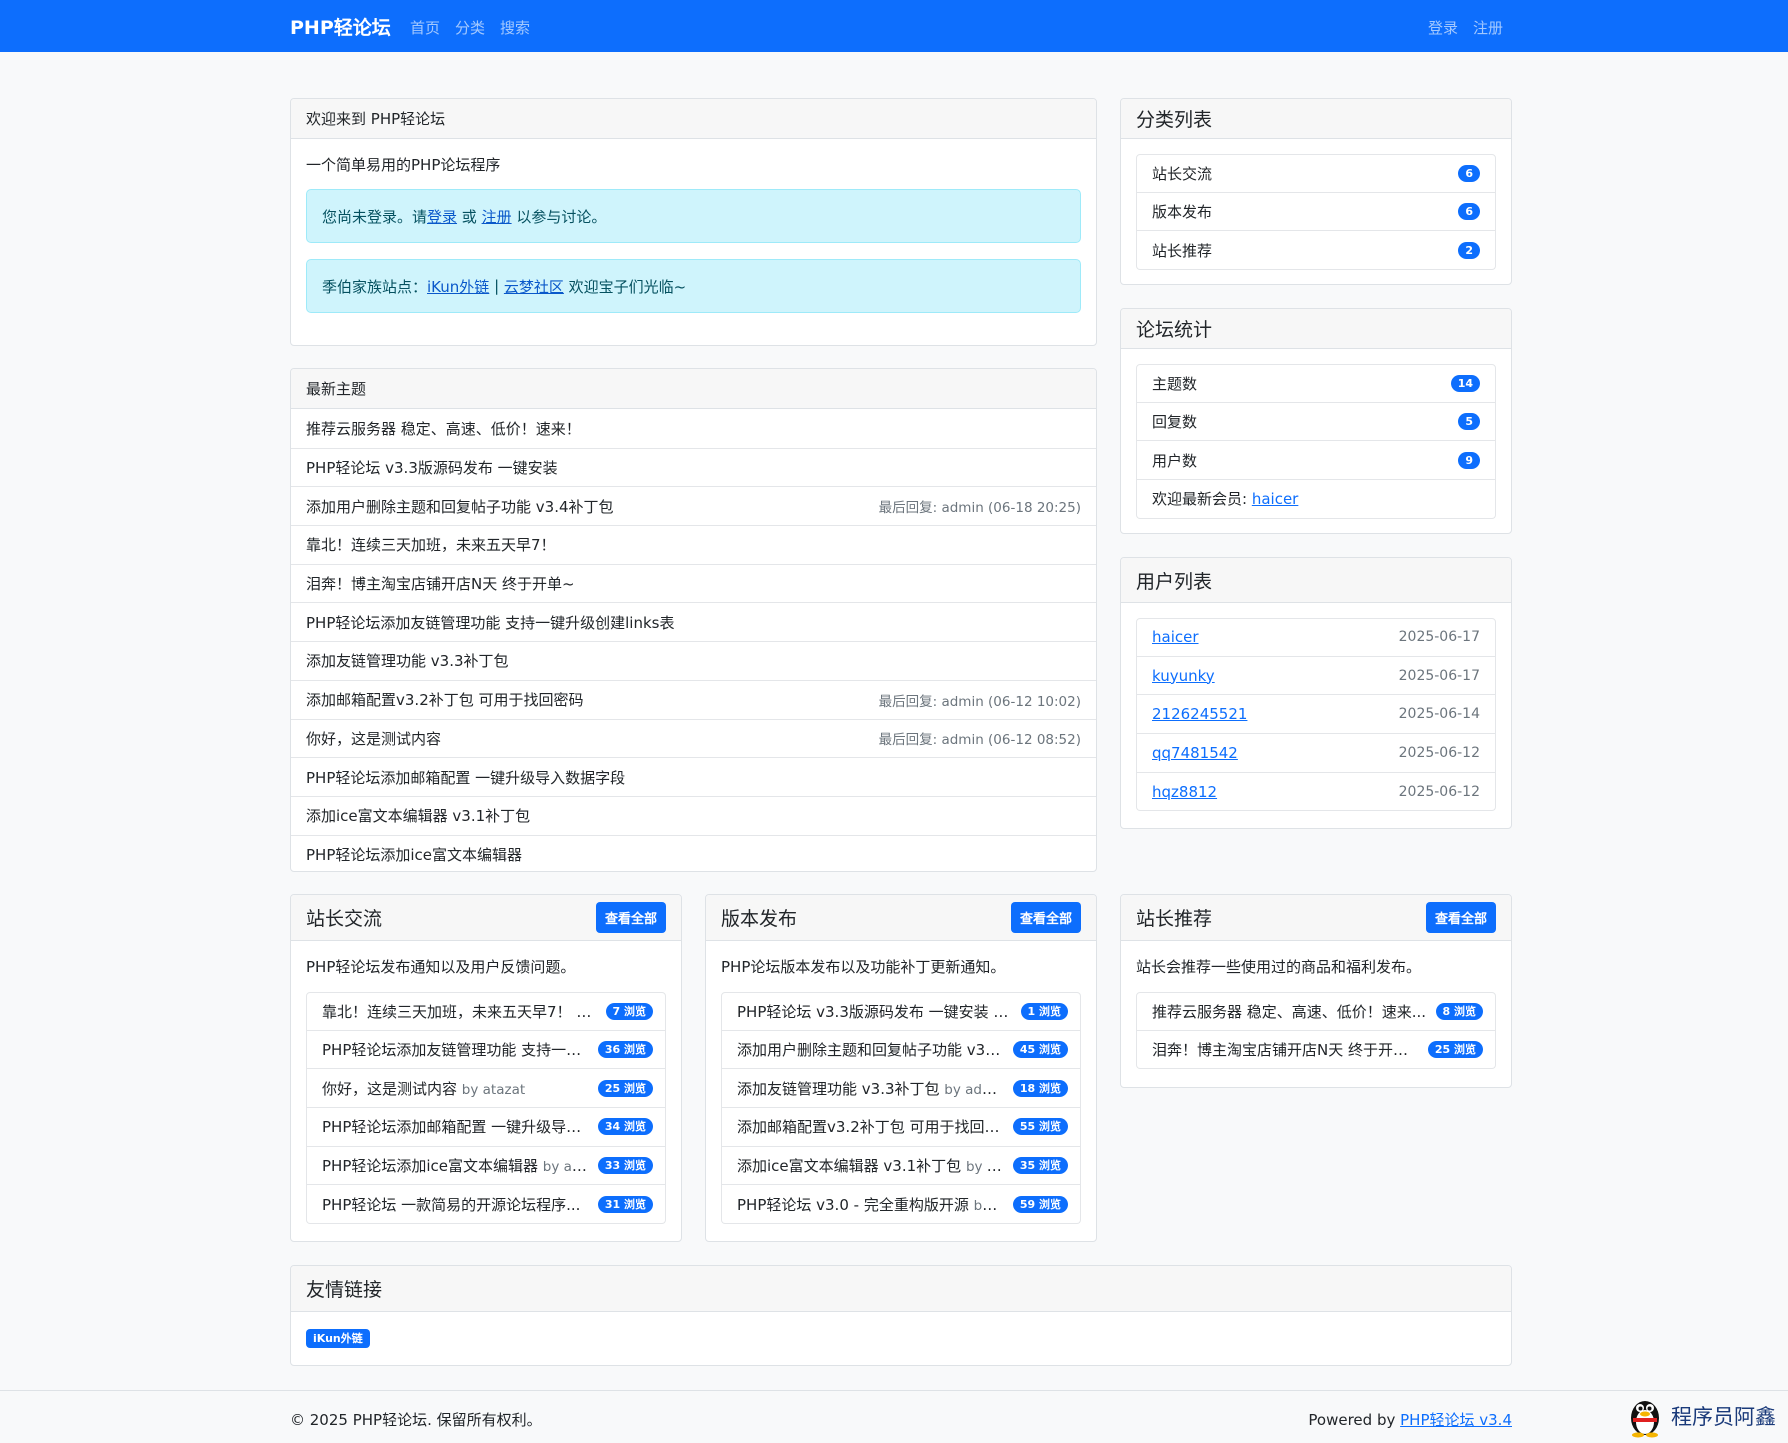  Describe the element at coordinates (1465, 383) in the screenshot. I see `stat-count-badge: 14` at that location.